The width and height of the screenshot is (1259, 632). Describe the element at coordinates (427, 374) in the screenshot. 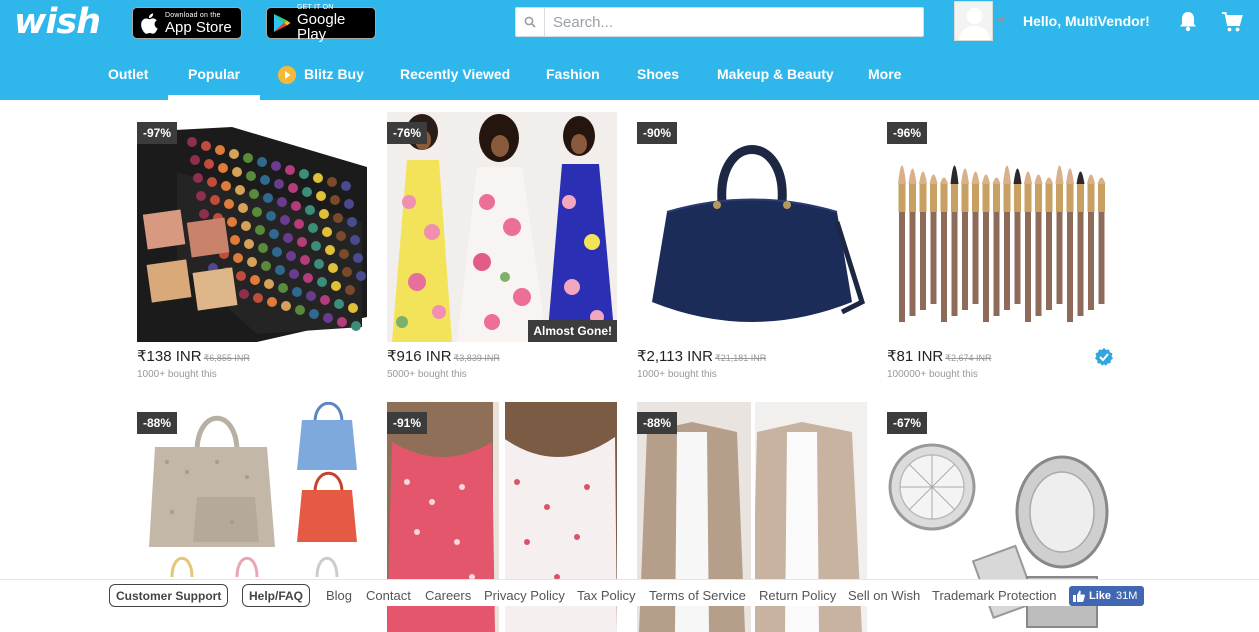

I see `bought-count: 5000+ bought this` at that location.